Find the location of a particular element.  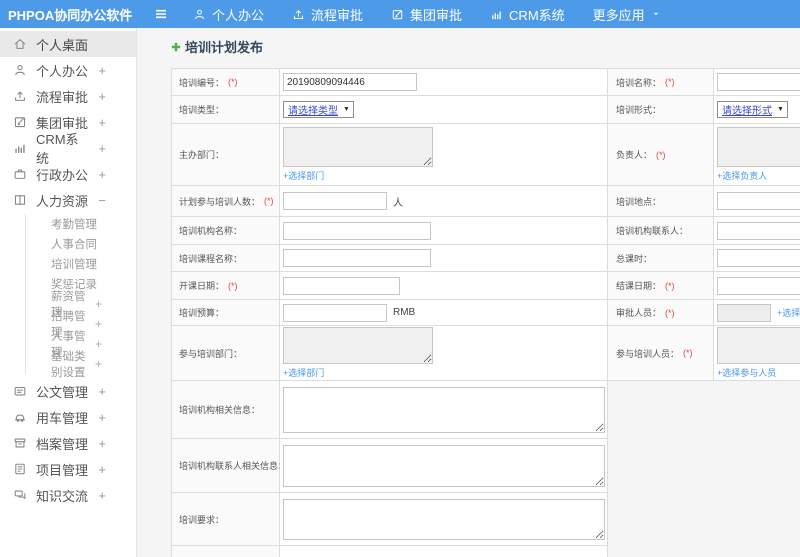

sidebar-item-label: 行政办公 is located at coordinates (62, 175).